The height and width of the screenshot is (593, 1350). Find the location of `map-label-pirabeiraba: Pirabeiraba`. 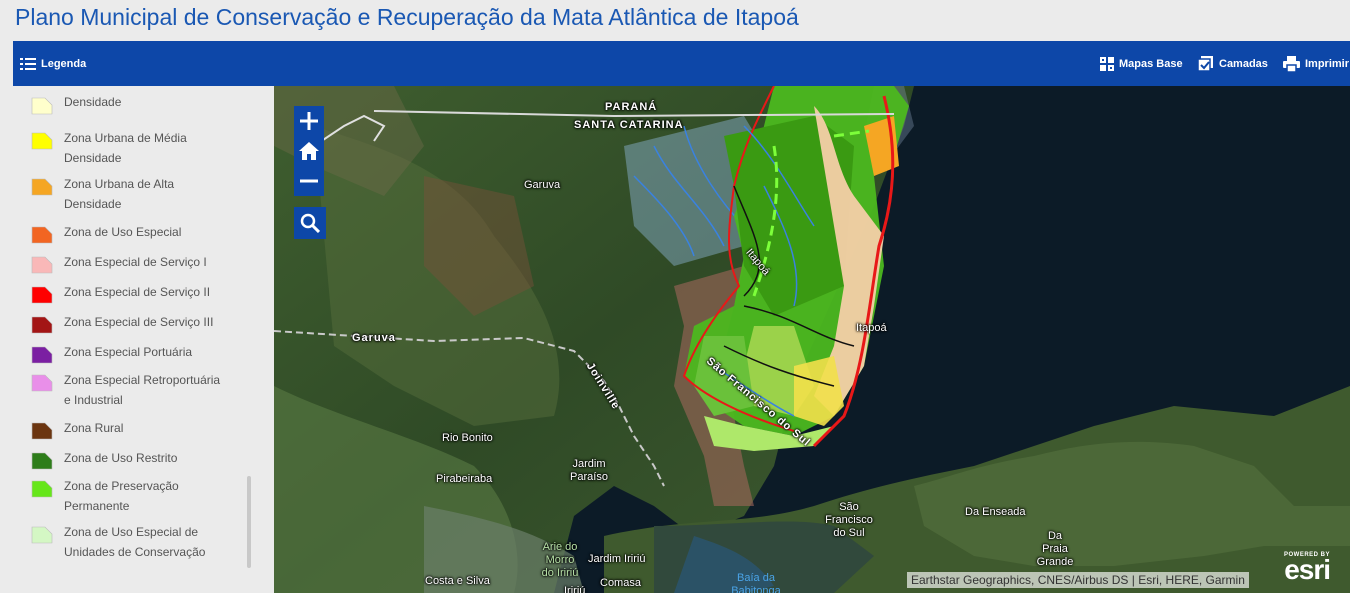

map-label-pirabeiraba: Pirabeiraba is located at coordinates (464, 479).